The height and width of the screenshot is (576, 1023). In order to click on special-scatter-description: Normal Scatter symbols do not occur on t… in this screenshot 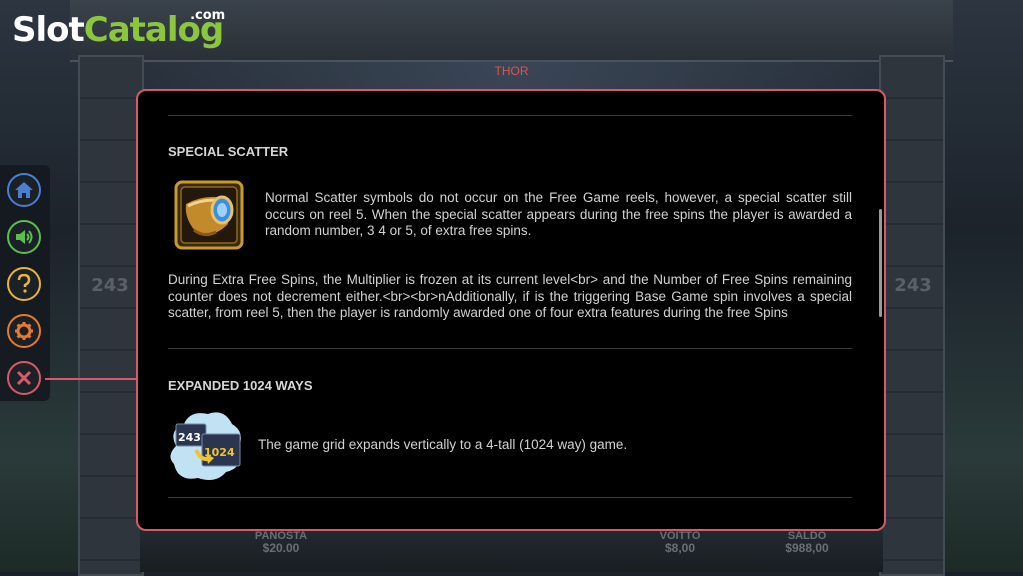, I will do `click(558, 214)`.